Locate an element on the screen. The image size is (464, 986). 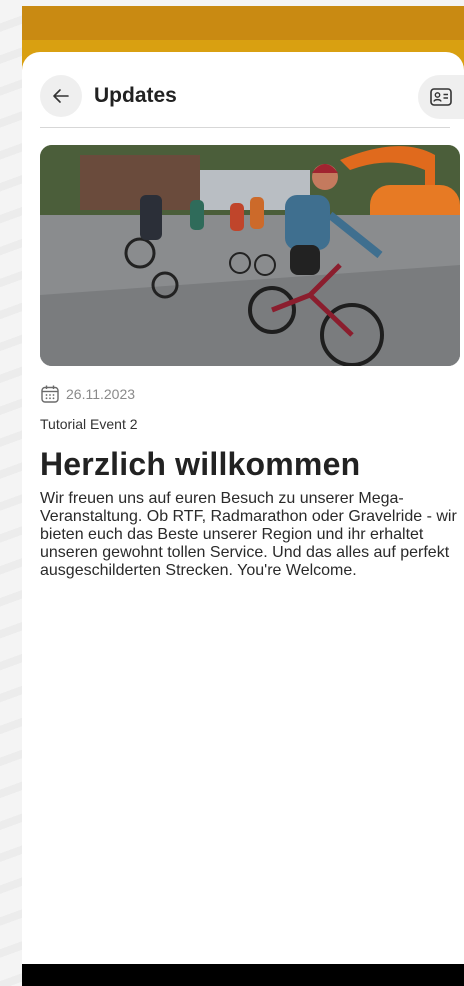
contact-card-button is located at coordinates (441, 97).